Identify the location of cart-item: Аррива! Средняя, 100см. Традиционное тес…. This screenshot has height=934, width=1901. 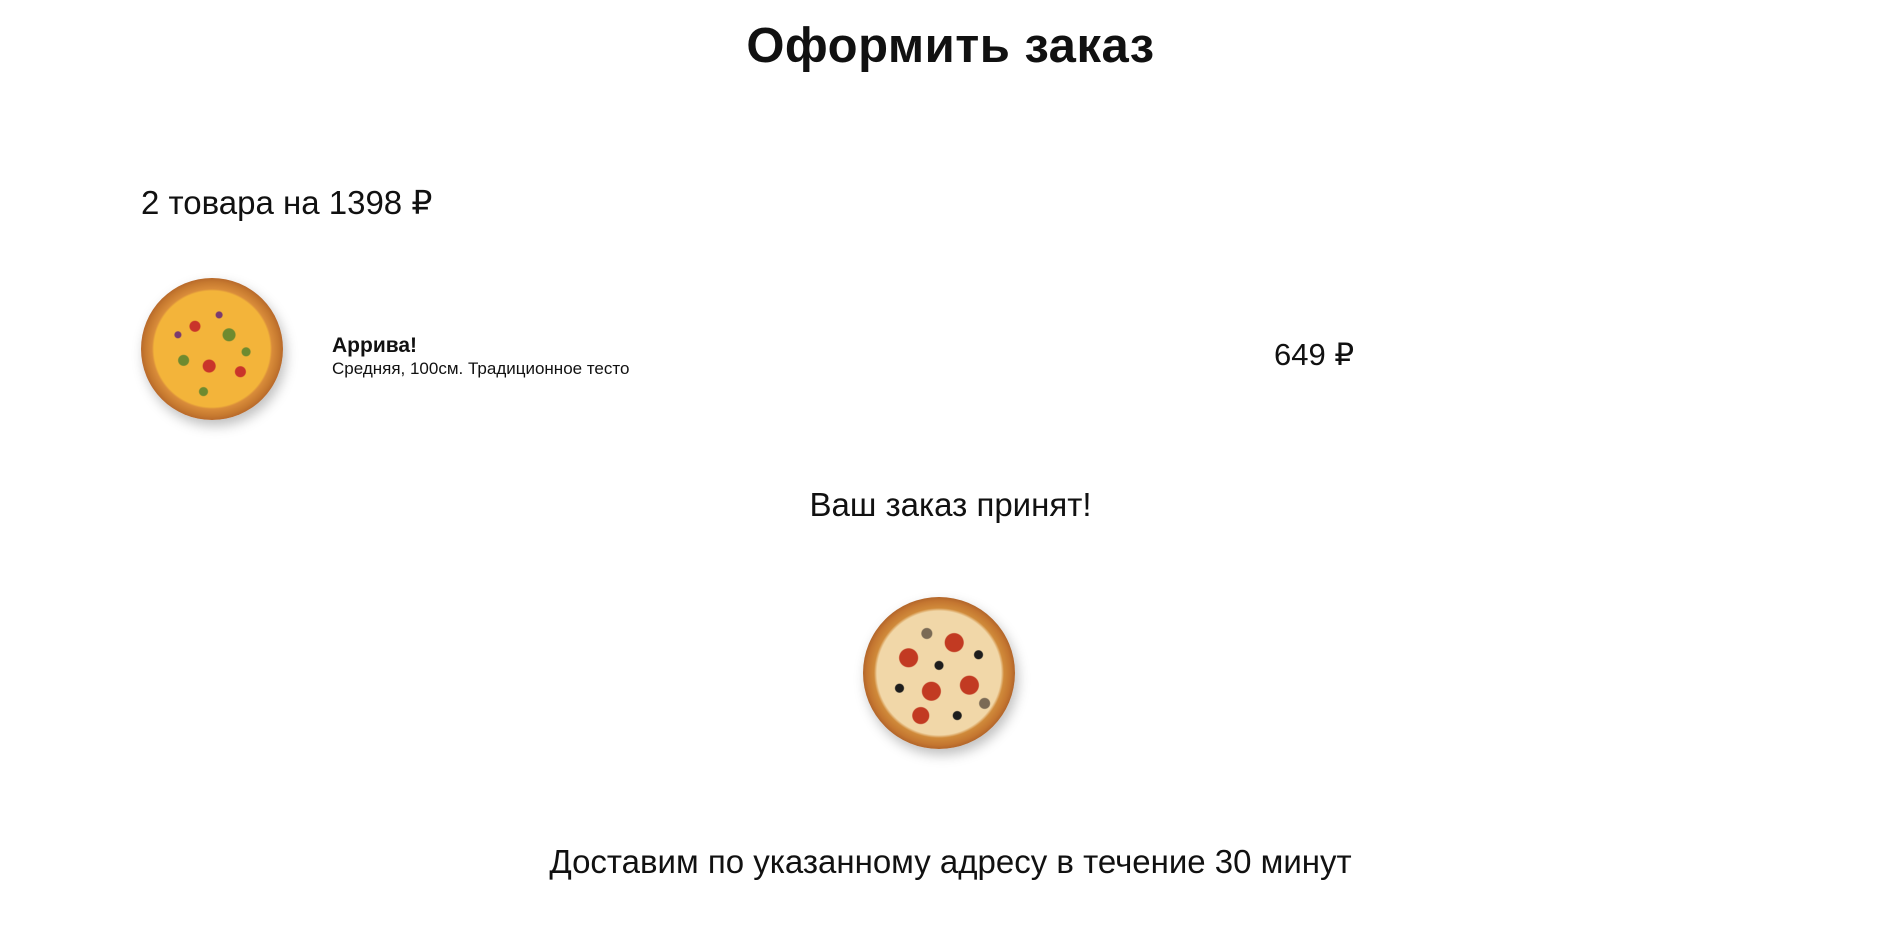
(756, 351).